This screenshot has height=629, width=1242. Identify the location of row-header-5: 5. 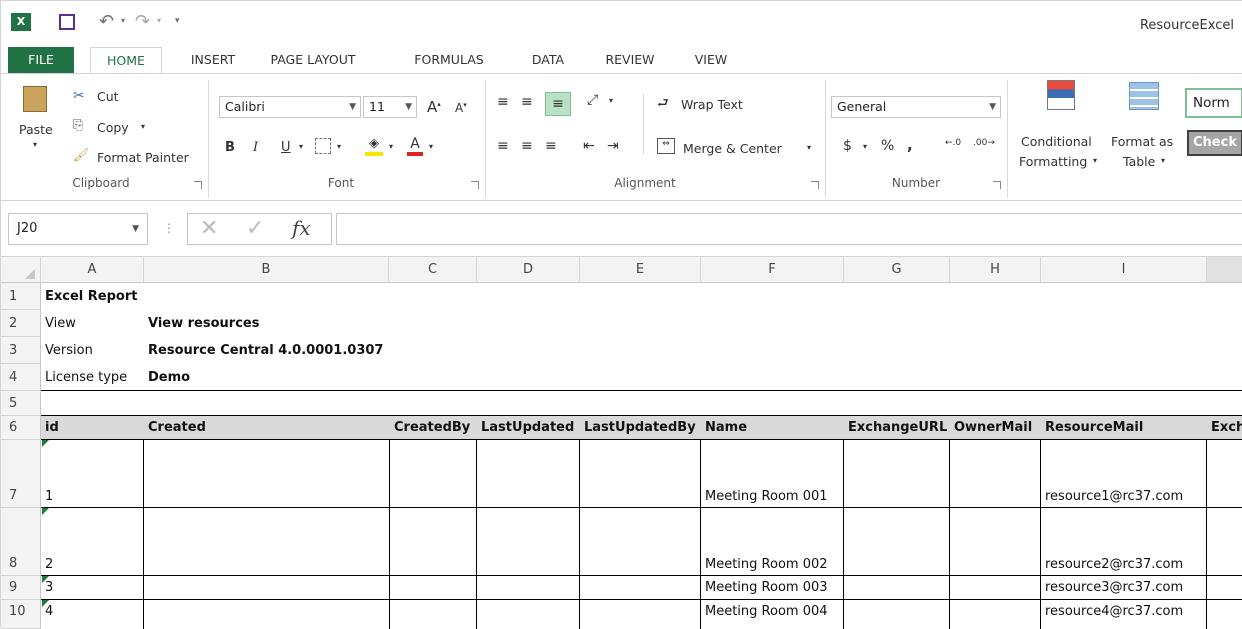
(21, 403).